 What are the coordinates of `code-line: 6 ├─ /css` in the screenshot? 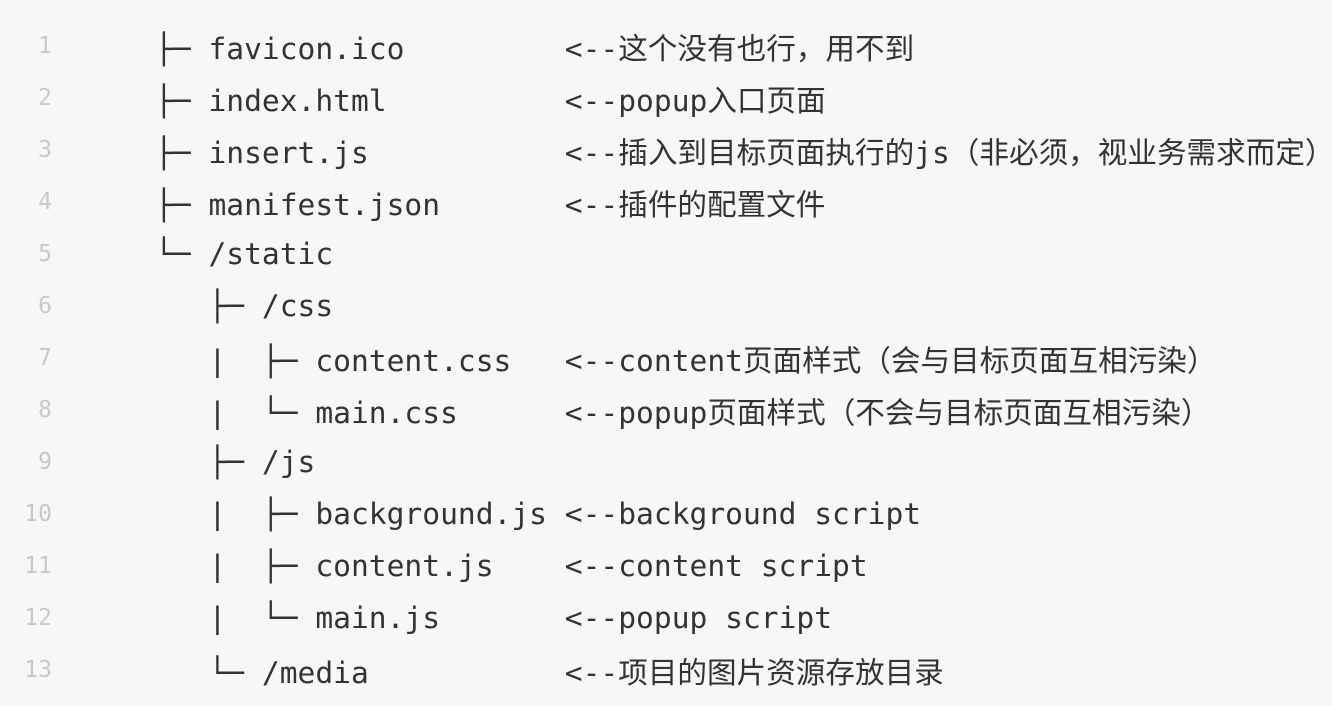 It's located at (666, 306).